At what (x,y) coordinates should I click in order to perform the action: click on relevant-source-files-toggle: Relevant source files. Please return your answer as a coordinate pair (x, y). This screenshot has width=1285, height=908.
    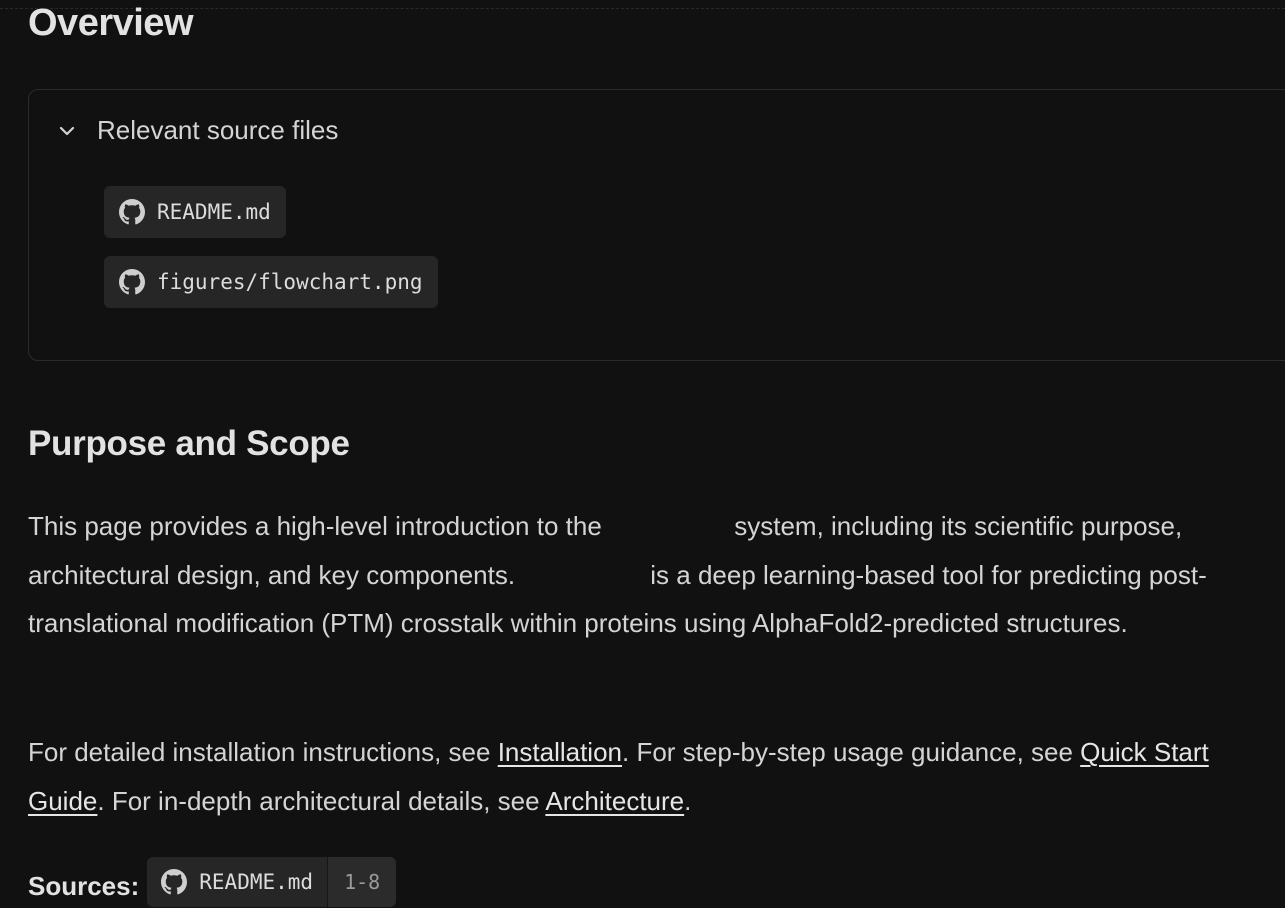
    Looking at the image, I should click on (196, 130).